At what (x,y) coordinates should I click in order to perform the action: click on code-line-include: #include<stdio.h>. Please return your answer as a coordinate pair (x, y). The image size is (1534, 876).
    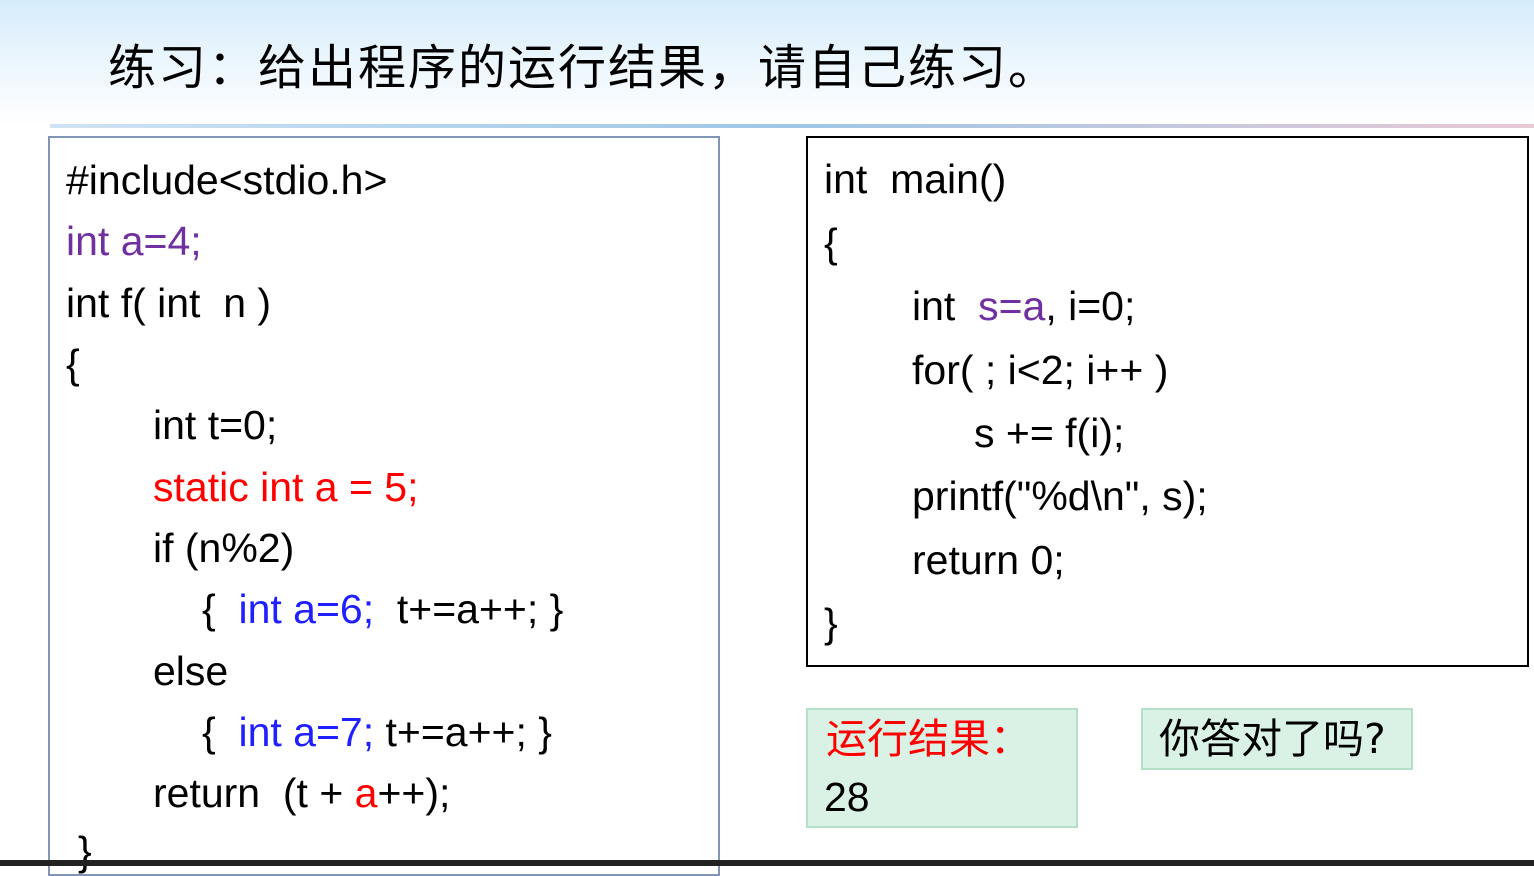
    Looking at the image, I should click on (227, 180).